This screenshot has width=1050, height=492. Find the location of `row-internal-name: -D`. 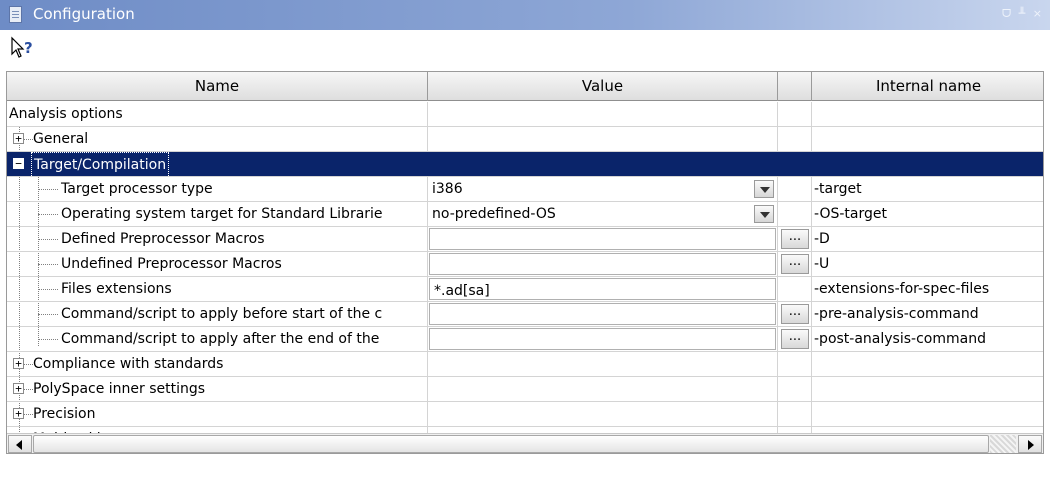

row-internal-name: -D is located at coordinates (822, 239).